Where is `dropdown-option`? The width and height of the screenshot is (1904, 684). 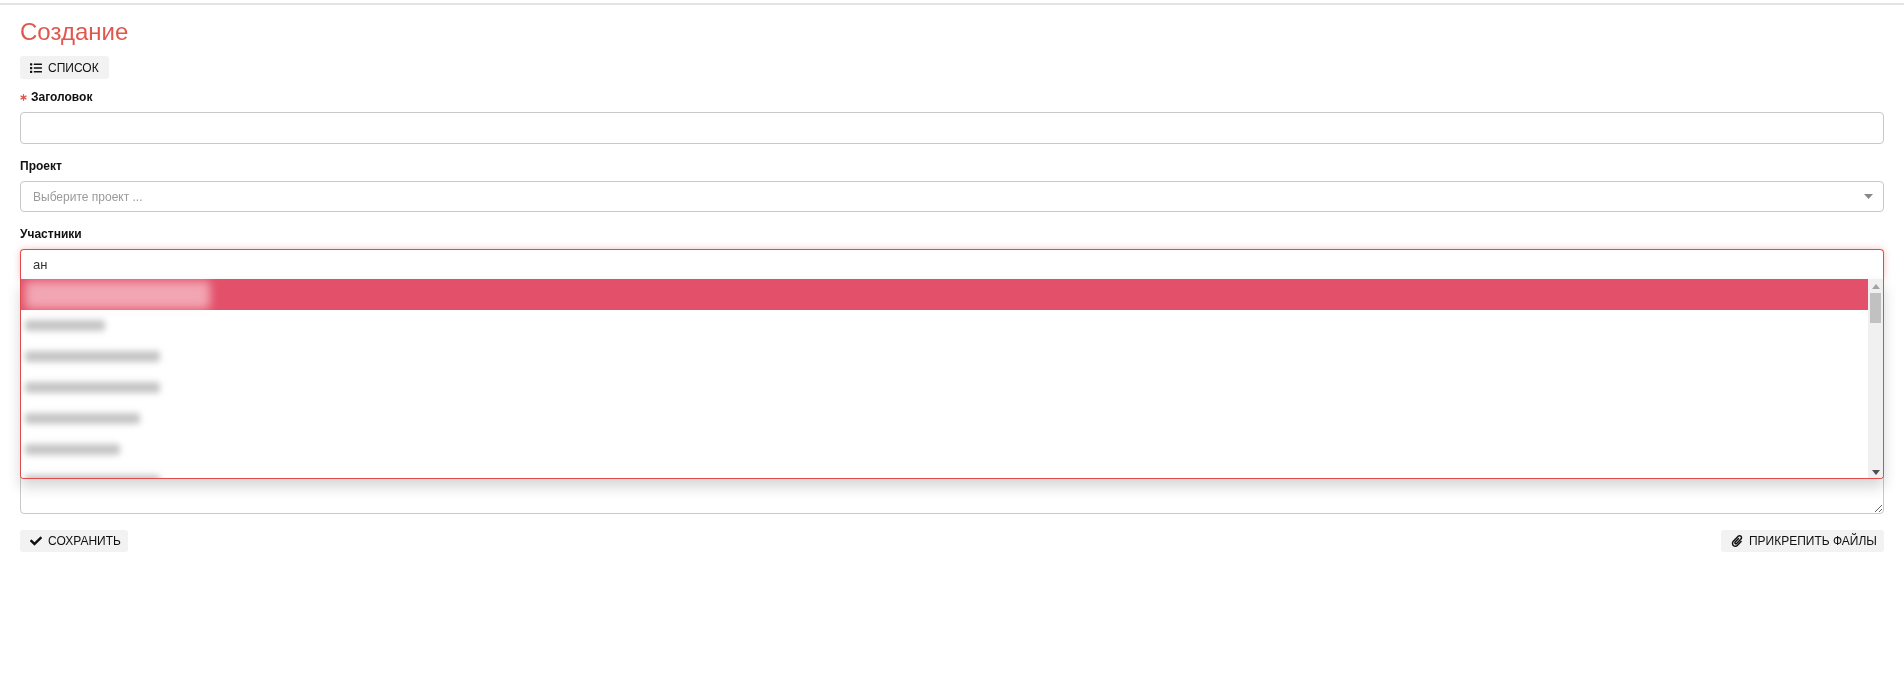 dropdown-option is located at coordinates (944, 294).